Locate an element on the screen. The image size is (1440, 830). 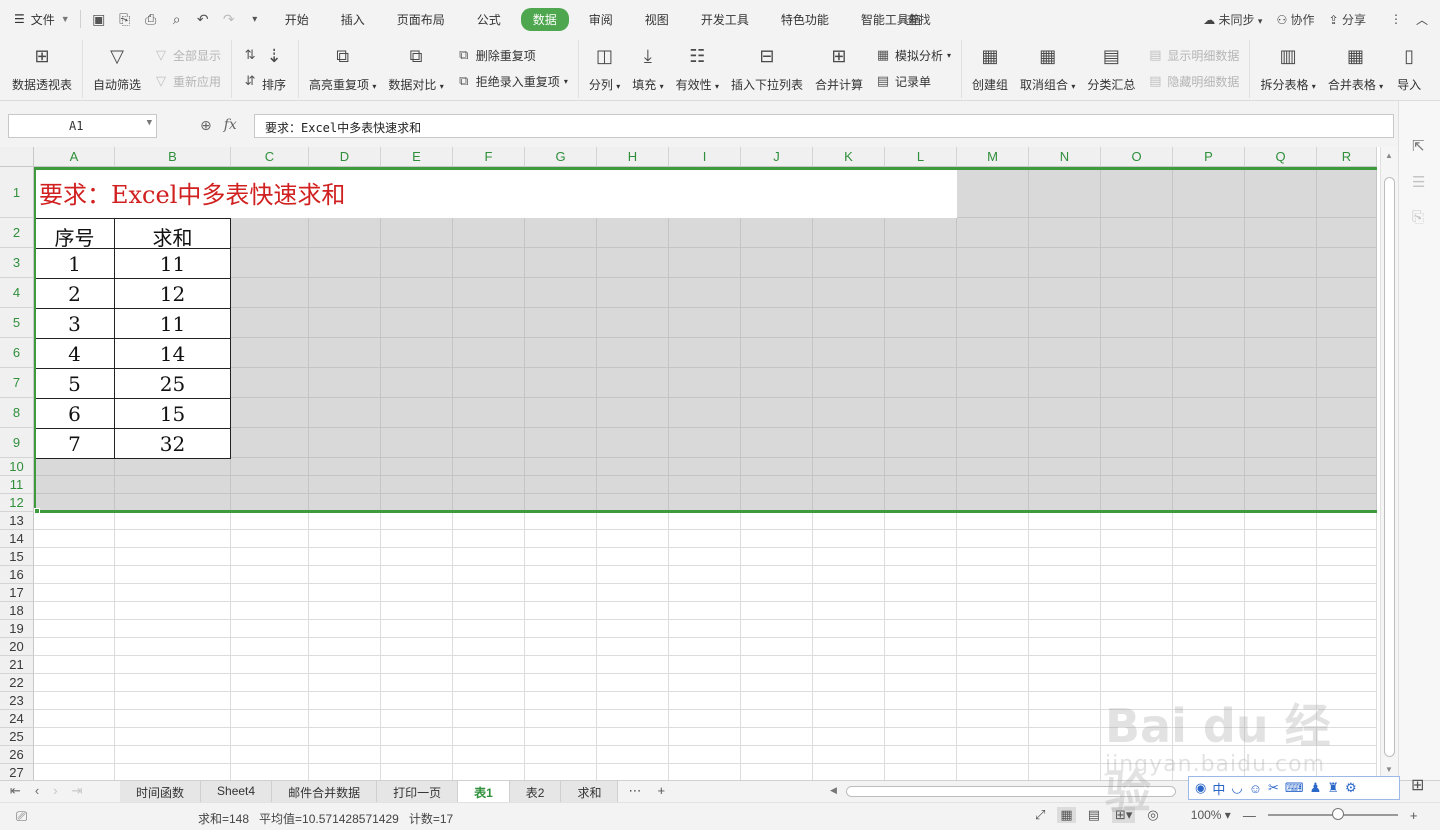
macro-icon: ⎚ is located at coordinates (21, 816).